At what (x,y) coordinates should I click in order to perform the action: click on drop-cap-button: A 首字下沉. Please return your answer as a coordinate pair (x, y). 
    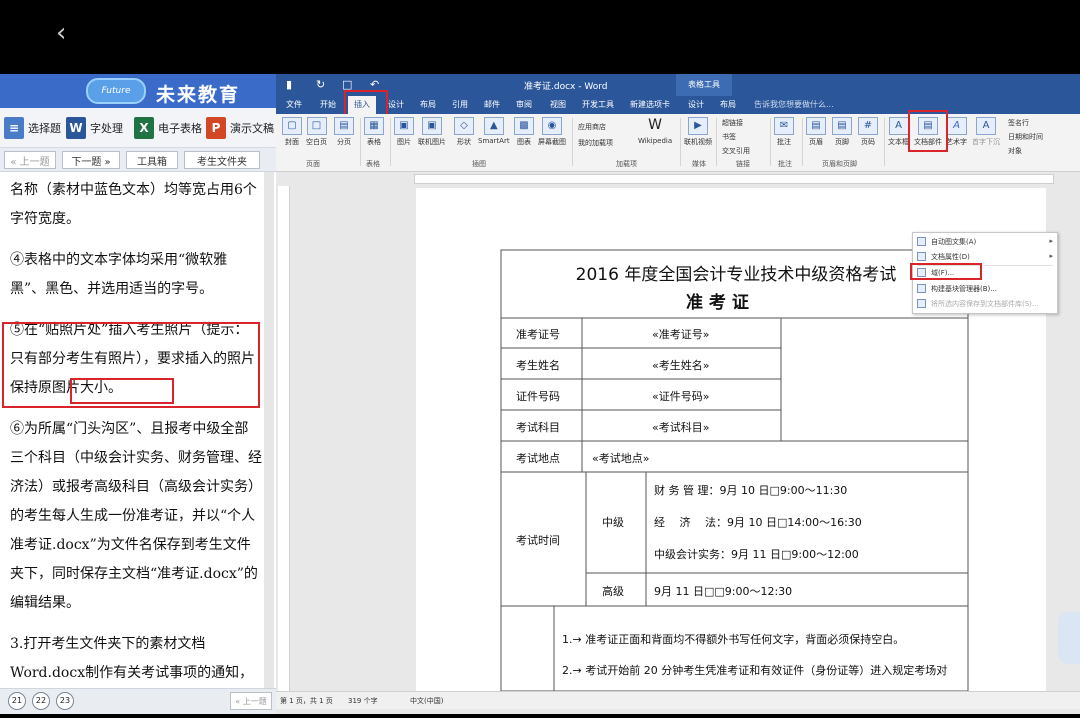
    Looking at the image, I should click on (986, 132).